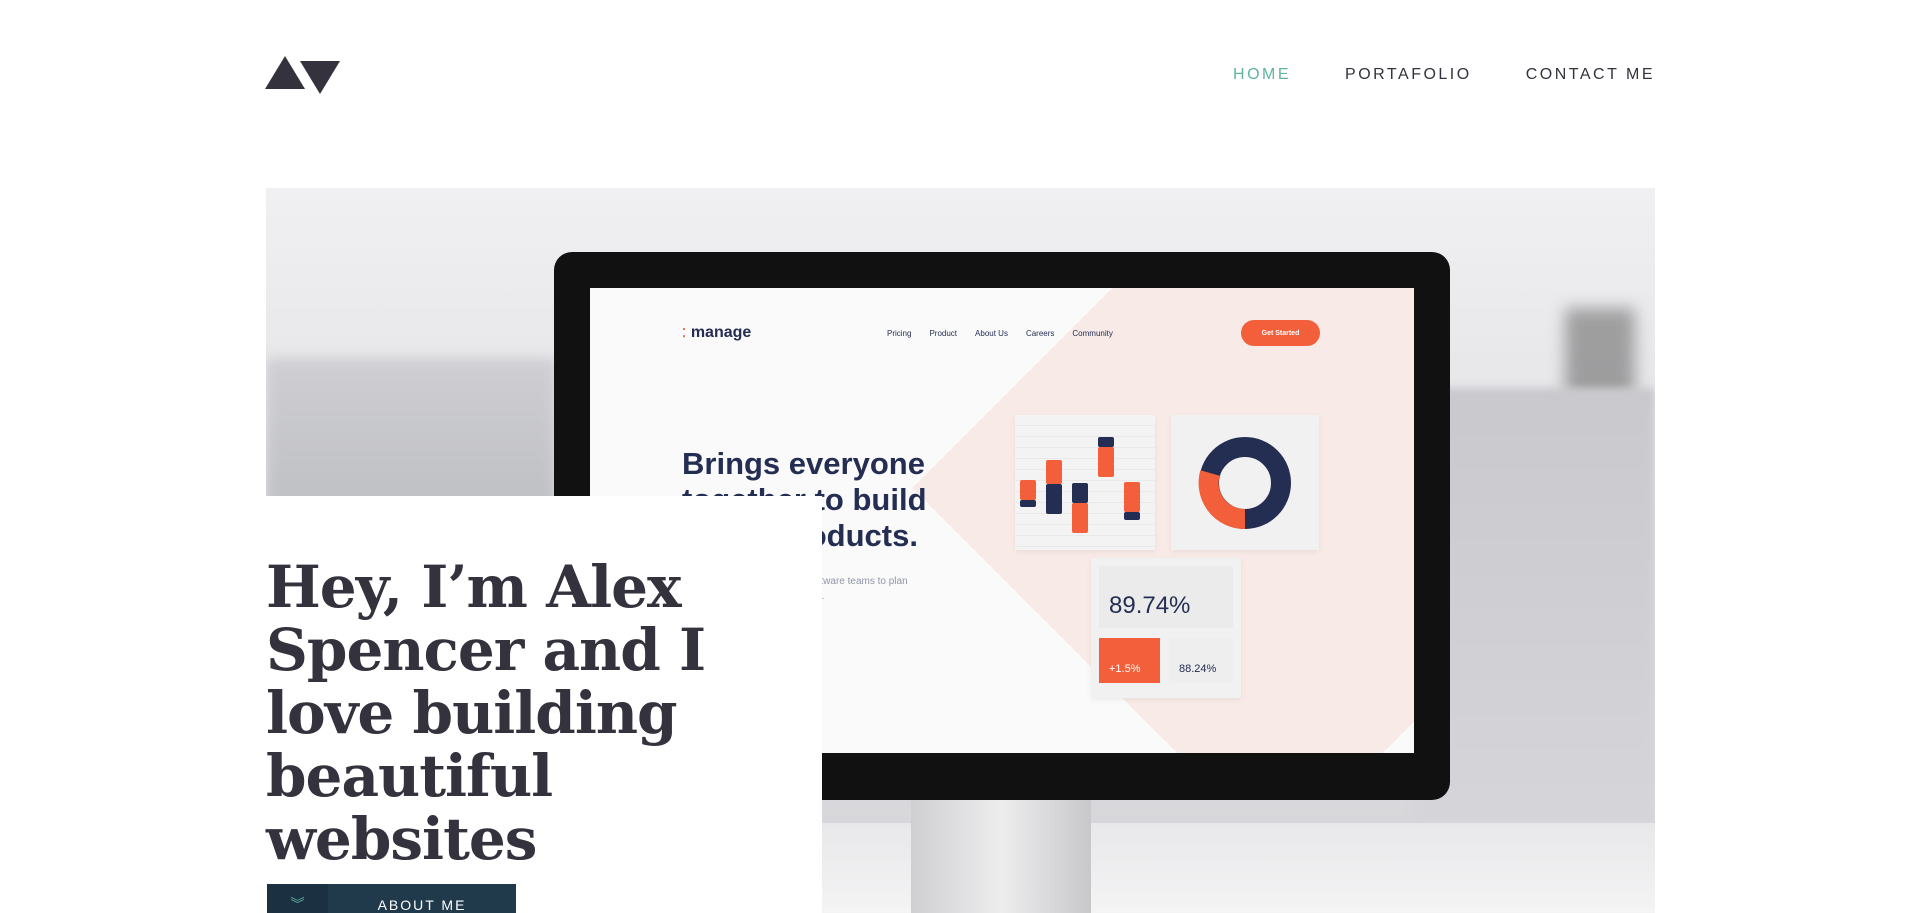 Image resolution: width=1920 pixels, height=913 pixels. What do you see at coordinates (1092, 333) in the screenshot?
I see `mockup-nav-community: Community` at bounding box center [1092, 333].